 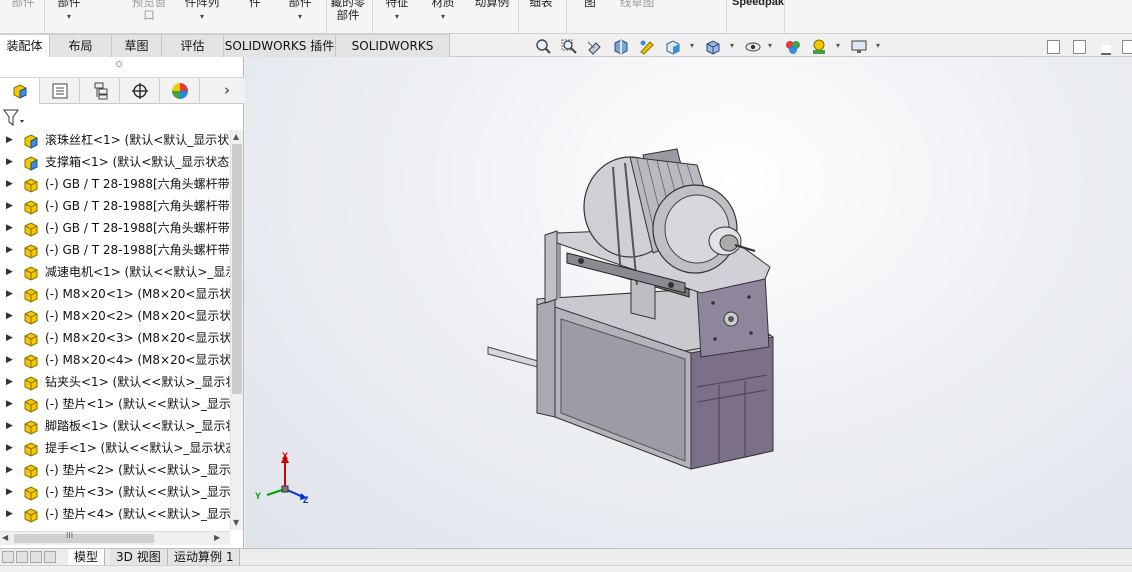 I want to click on next-tab-icon, so click(x=36, y=557).